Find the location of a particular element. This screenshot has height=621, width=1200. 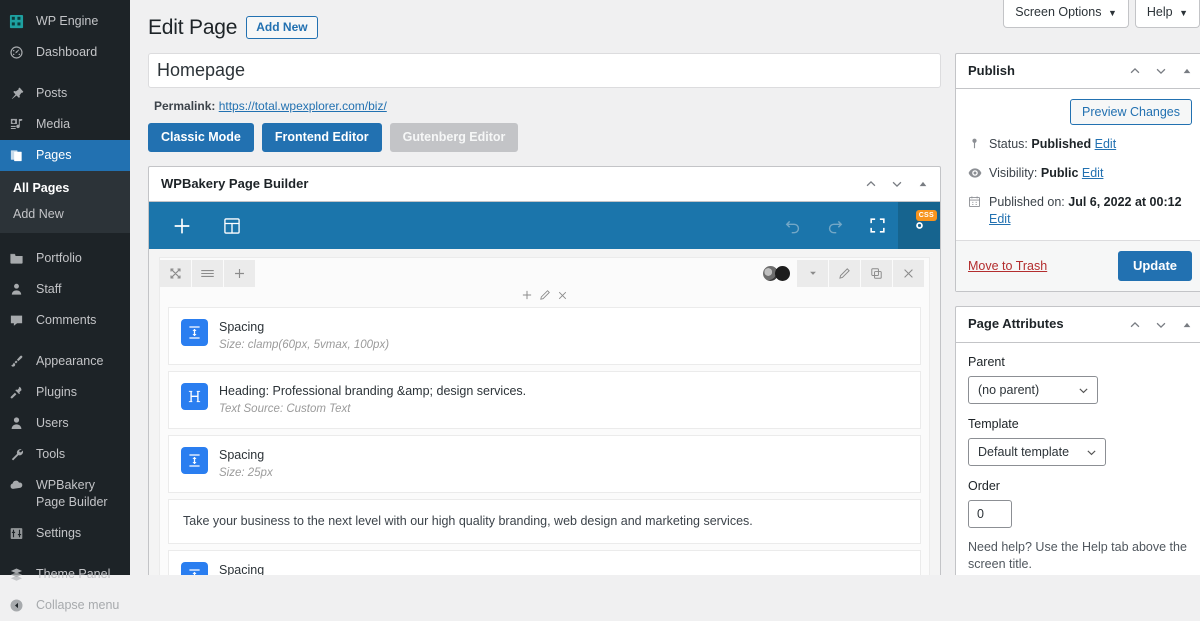

row-clone-icon is located at coordinates (876, 273).